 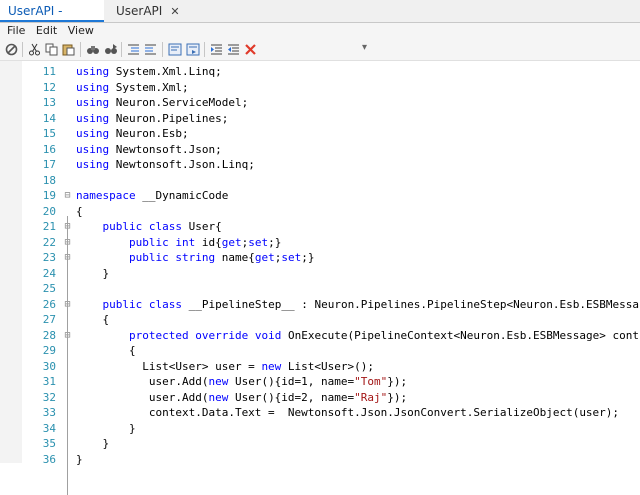 What do you see at coordinates (364, 47) in the screenshot?
I see `toolbar-overflow-chevron-icon: ▾` at bounding box center [364, 47].